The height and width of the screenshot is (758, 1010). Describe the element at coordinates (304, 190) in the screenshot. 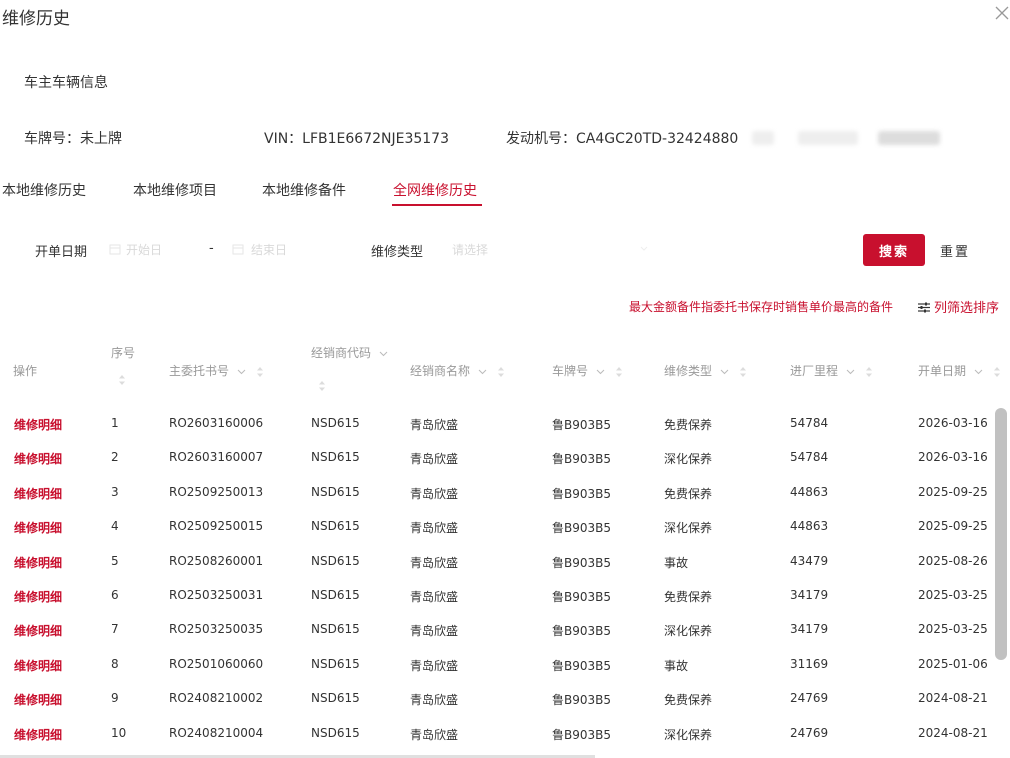

I see `tab-local-parts: 本地维修备件` at that location.